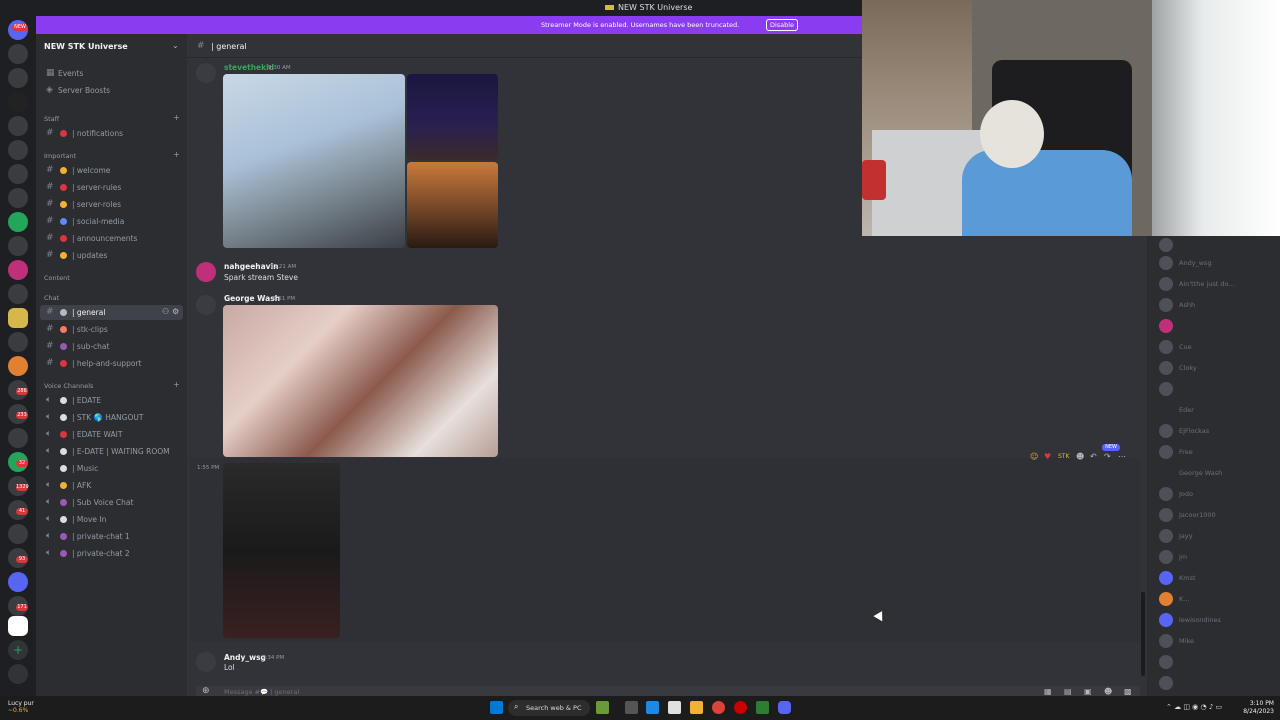 This screenshot has height=720, width=1280. I want to click on channel-server-roles: # | server-roles, so click(111, 204).